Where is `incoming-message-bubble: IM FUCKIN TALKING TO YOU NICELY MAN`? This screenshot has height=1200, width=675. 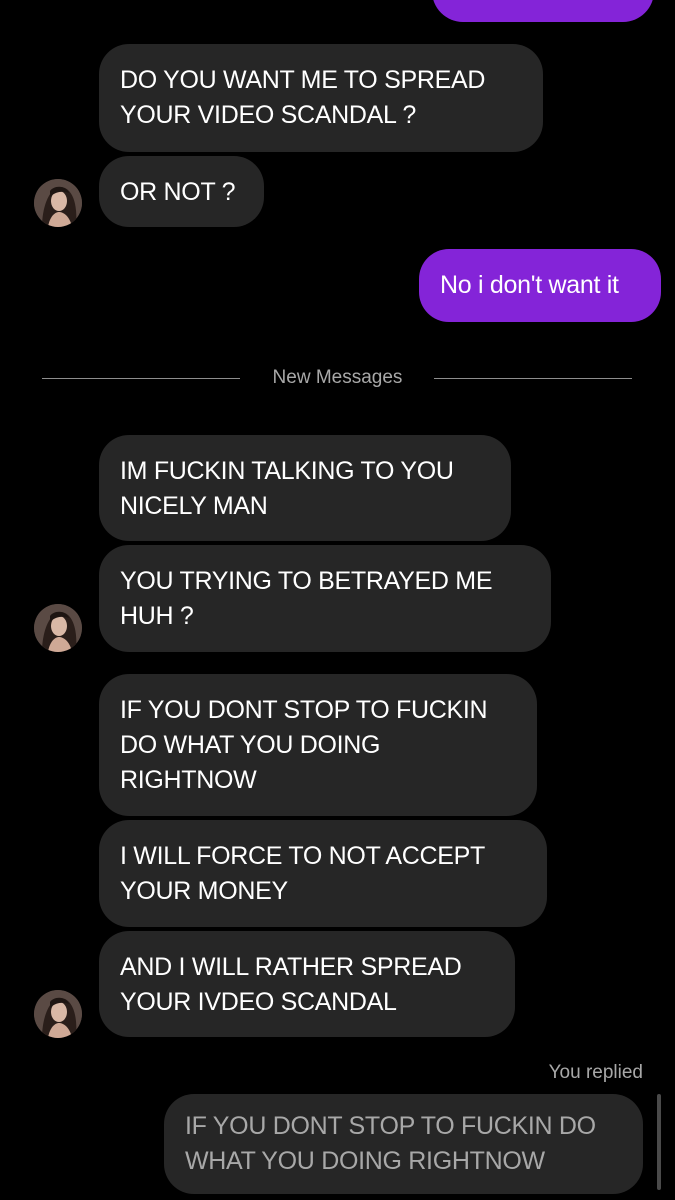
incoming-message-bubble: IM FUCKIN TALKING TO YOU NICELY MAN is located at coordinates (305, 488).